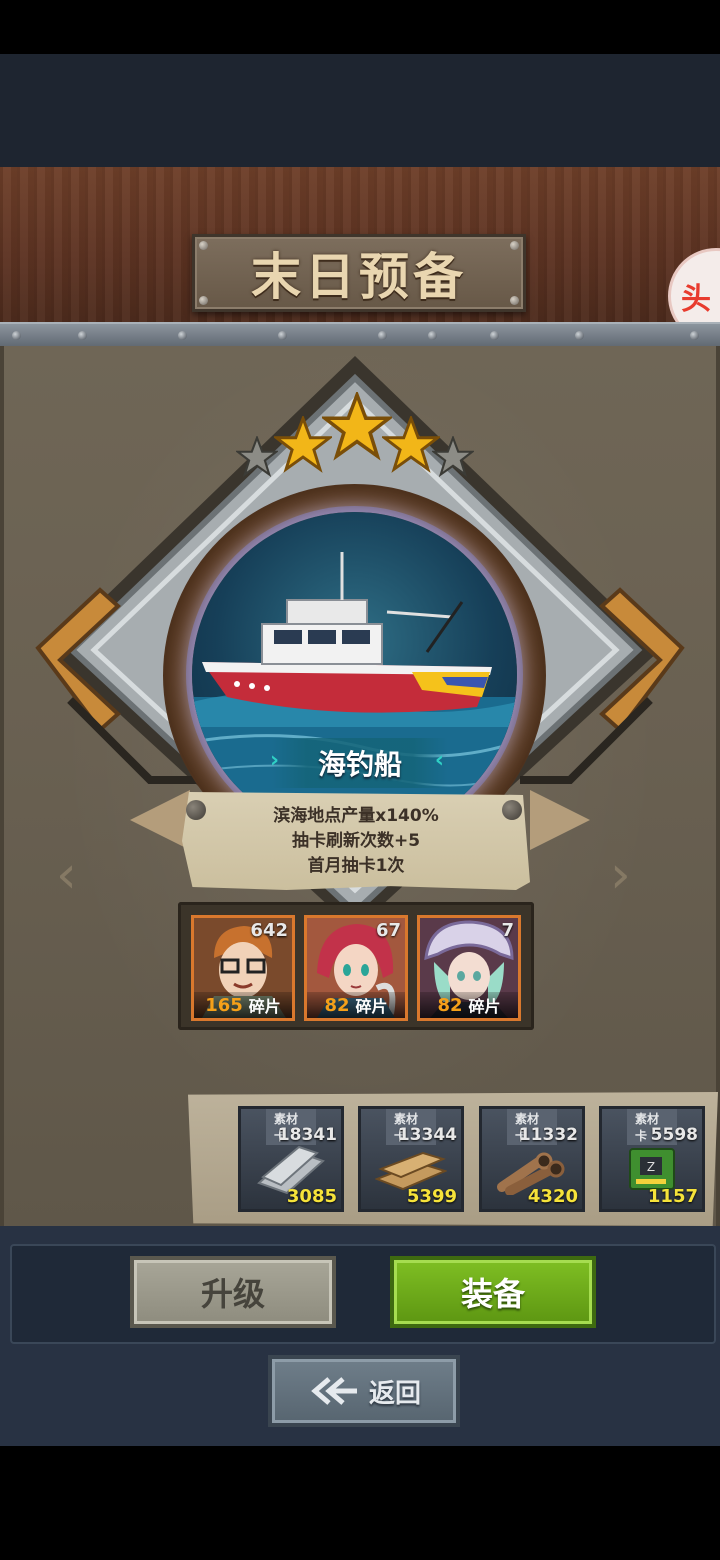  Describe the element at coordinates (552, 1196) in the screenshot. I see `material-required: 4320` at that location.